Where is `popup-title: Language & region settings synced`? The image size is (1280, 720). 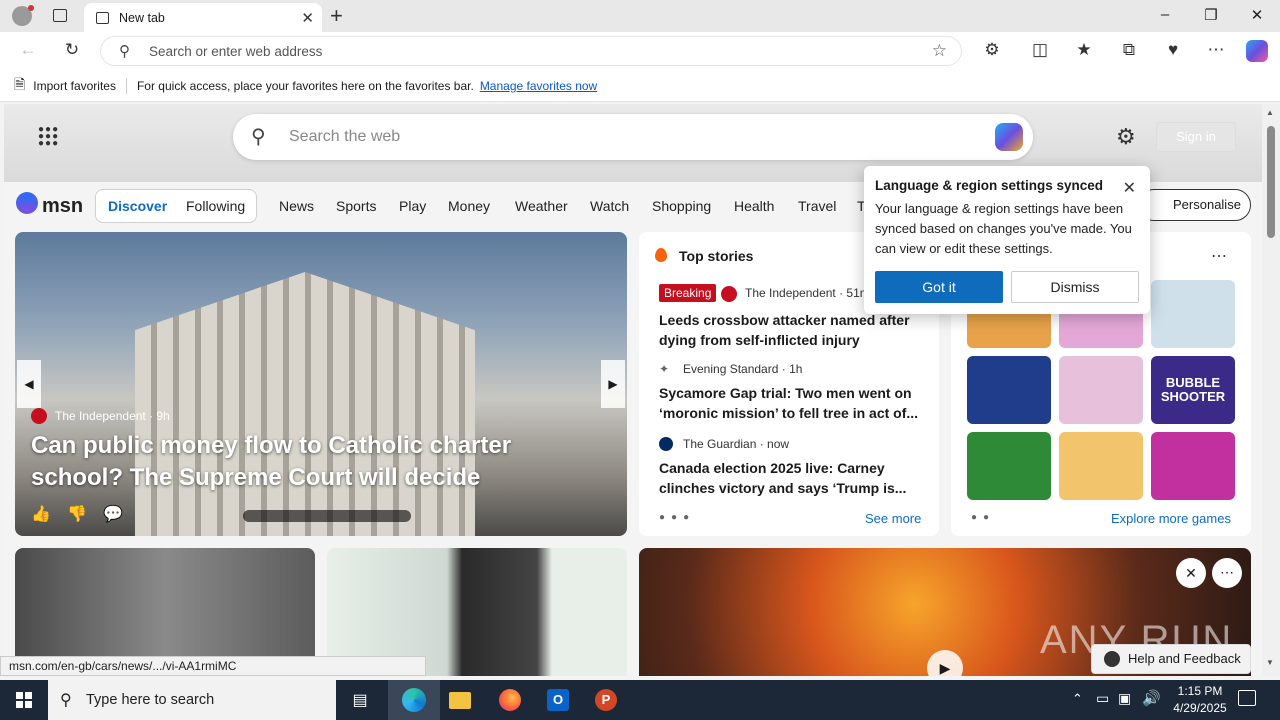
popup-title: Language & region settings synced is located at coordinates (989, 185).